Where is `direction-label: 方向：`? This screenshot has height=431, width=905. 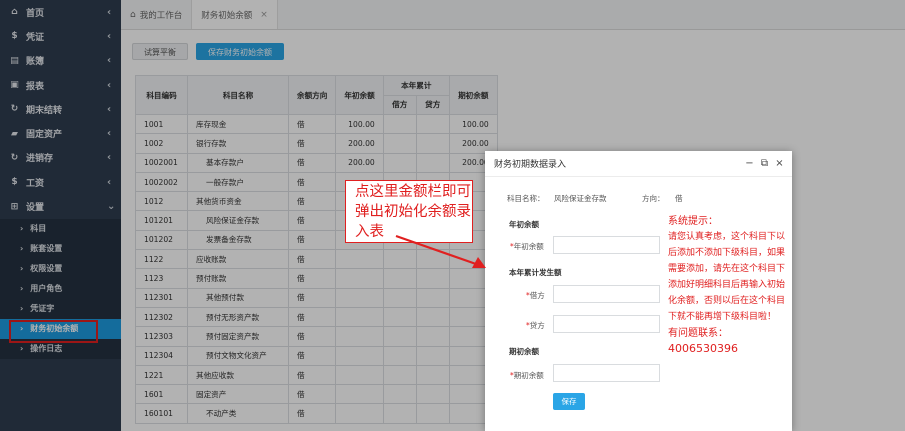
direction-label: 方向： is located at coordinates (653, 198).